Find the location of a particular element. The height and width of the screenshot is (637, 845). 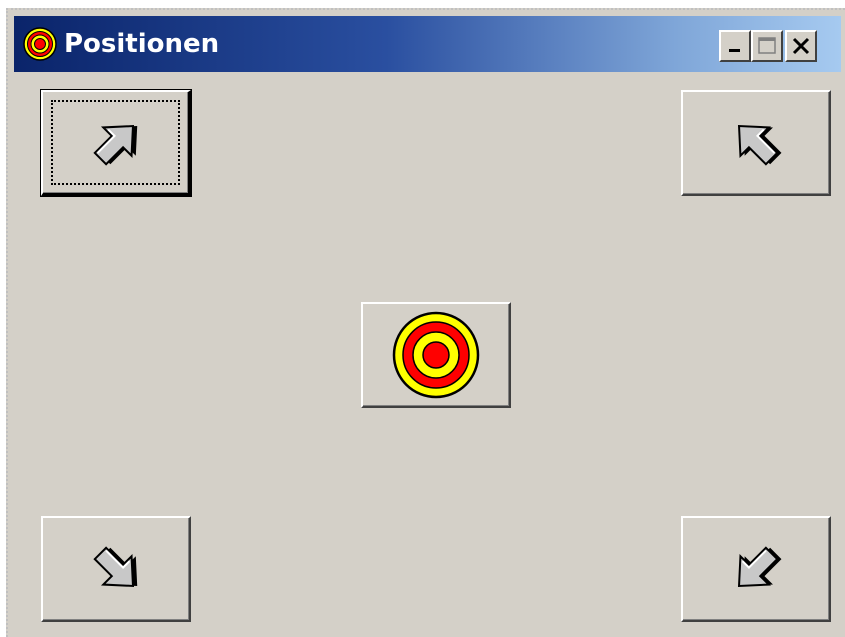

arrow-up-left-icon is located at coordinates (114, 145).